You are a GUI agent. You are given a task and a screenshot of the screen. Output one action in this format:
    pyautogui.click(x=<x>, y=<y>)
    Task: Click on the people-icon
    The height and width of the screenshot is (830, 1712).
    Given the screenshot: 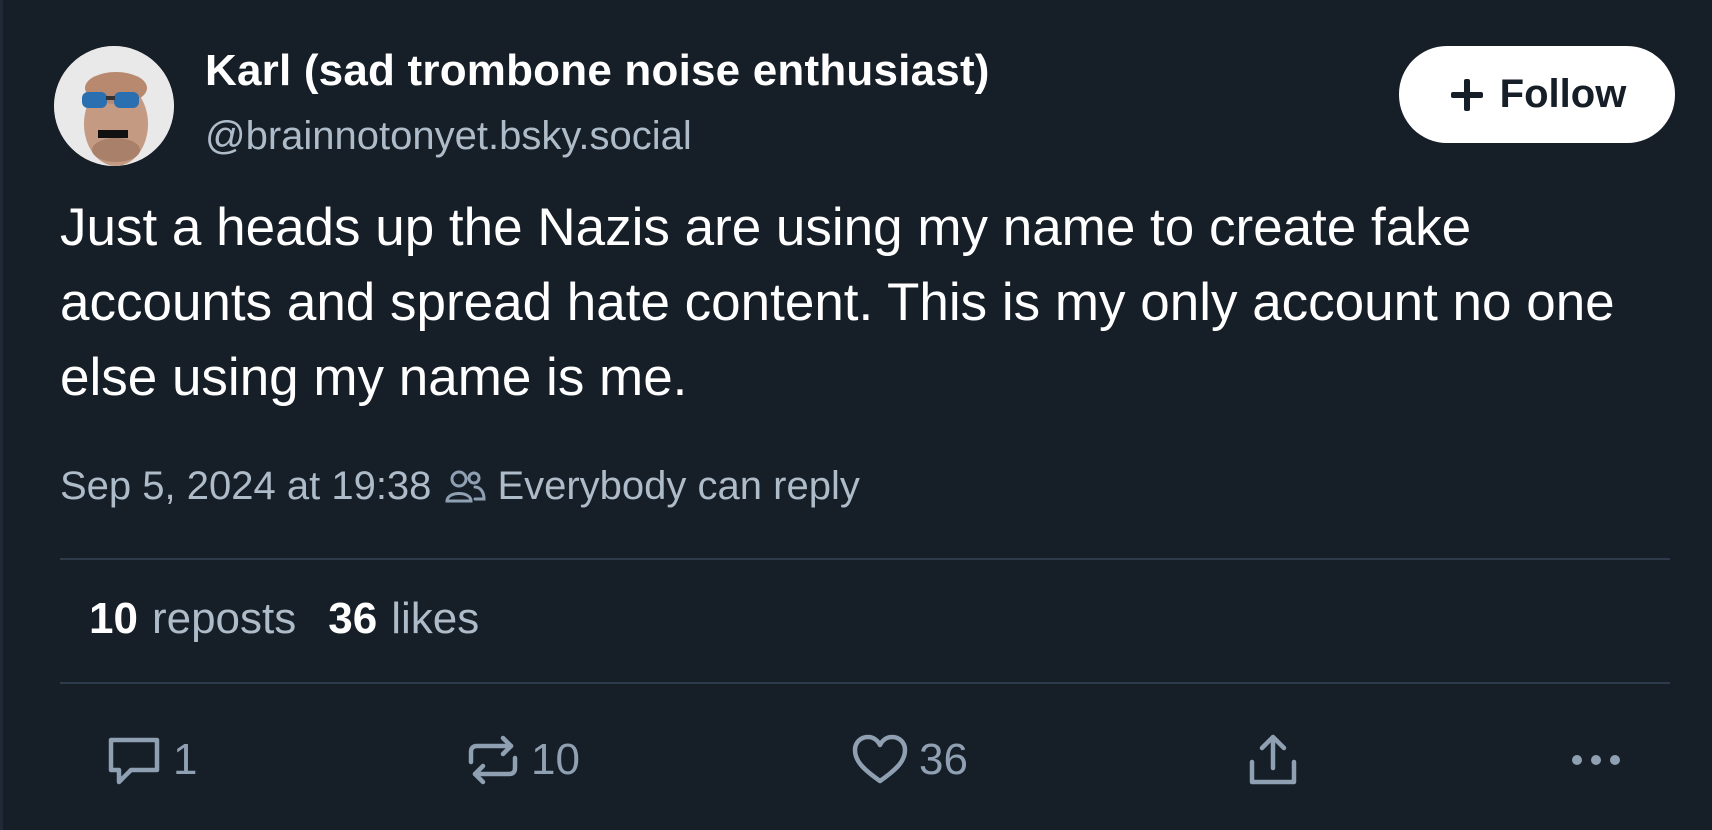 What is the action you would take?
    pyautogui.click(x=465, y=486)
    